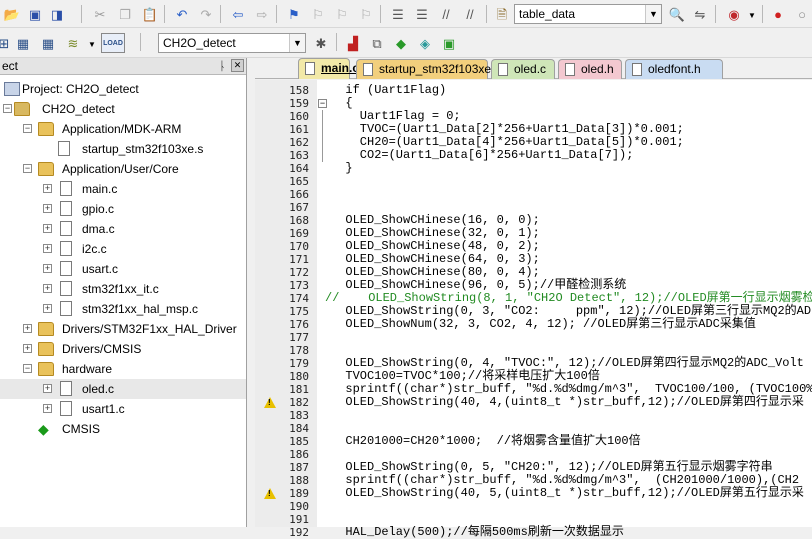 The height and width of the screenshot is (539, 812). I want to click on save-all-icon: ◨, so click(57, 14).